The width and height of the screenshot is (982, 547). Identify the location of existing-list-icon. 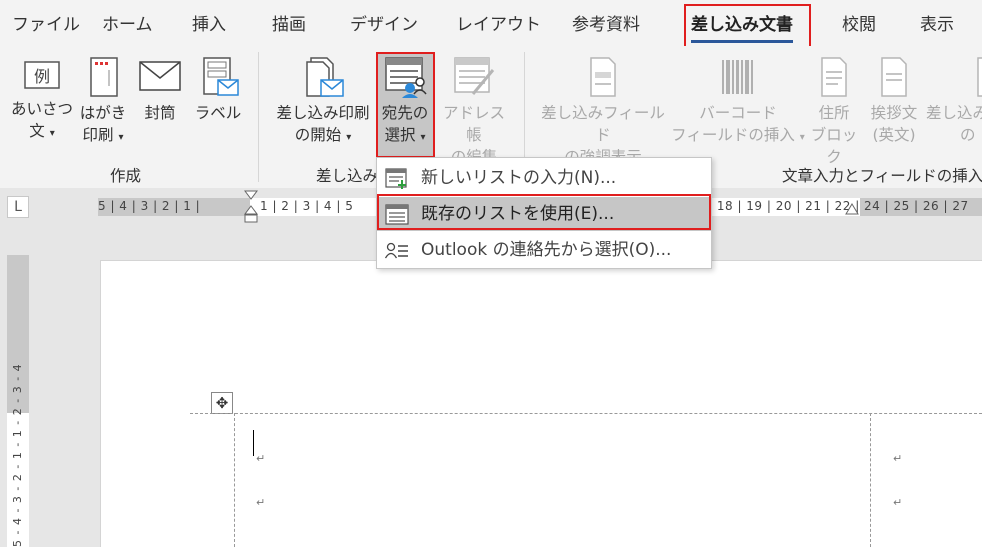
(397, 214).